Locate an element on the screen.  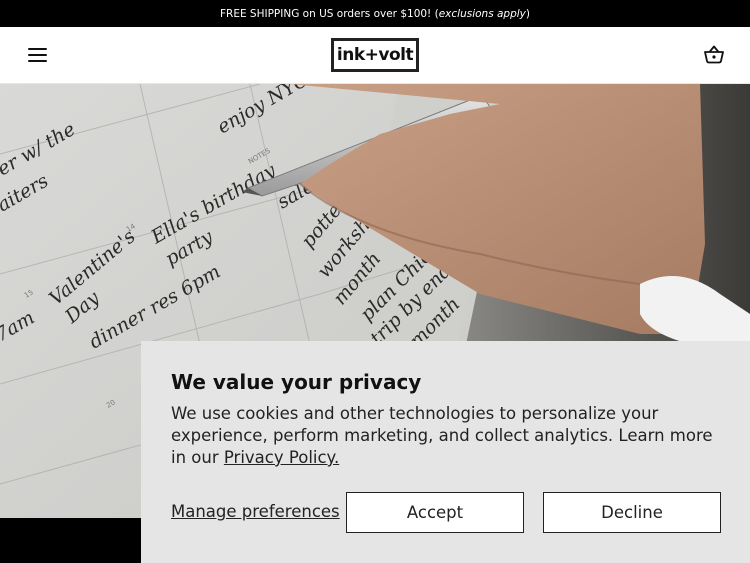
site-header: ink+volt is located at coordinates (375, 55).